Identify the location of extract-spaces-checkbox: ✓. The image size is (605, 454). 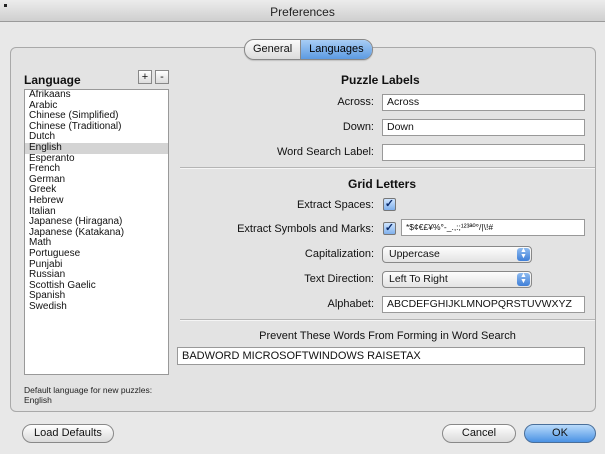
(389, 204).